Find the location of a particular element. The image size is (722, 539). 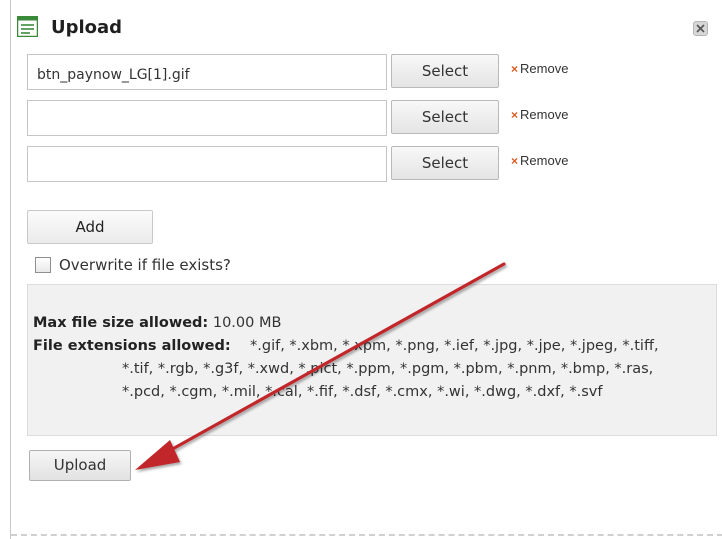

overwrite-checkbox is located at coordinates (43, 265).